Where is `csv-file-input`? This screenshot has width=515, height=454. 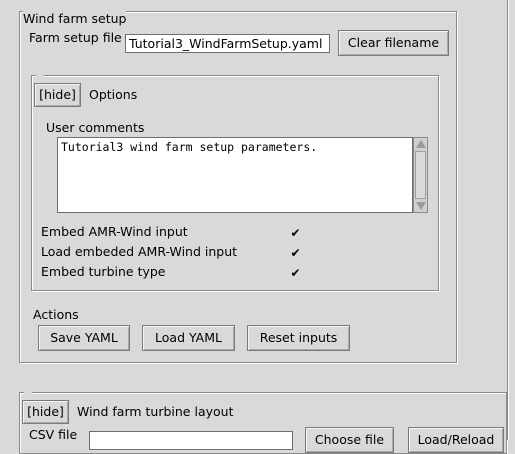 csv-file-input is located at coordinates (191, 440).